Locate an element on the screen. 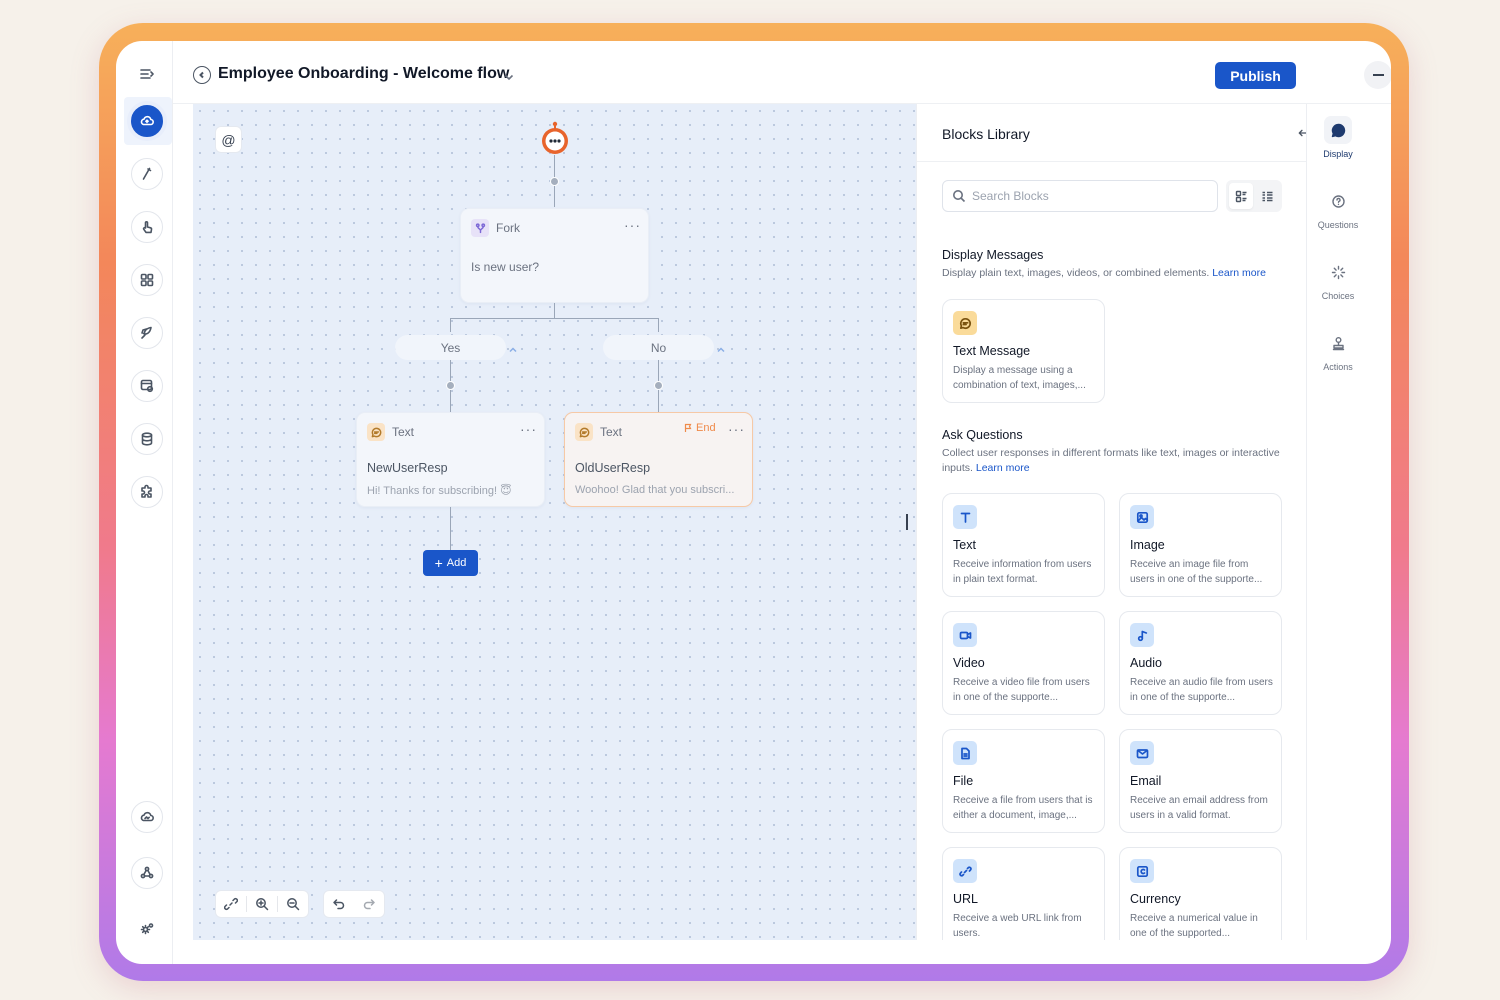 The width and height of the screenshot is (1500, 1000). zoom-in-icon is located at coordinates (262, 904).